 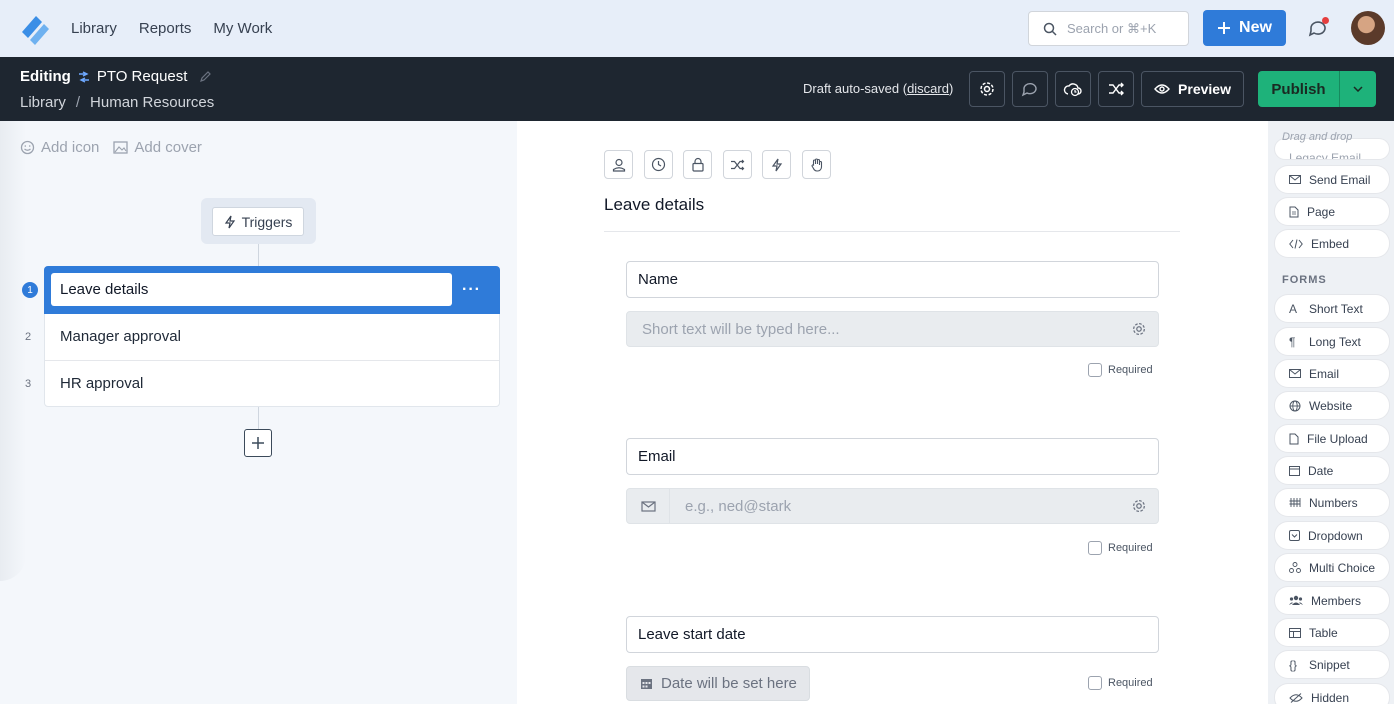 What do you see at coordinates (1204, 89) in the screenshot?
I see `preview-label: Preview` at bounding box center [1204, 89].